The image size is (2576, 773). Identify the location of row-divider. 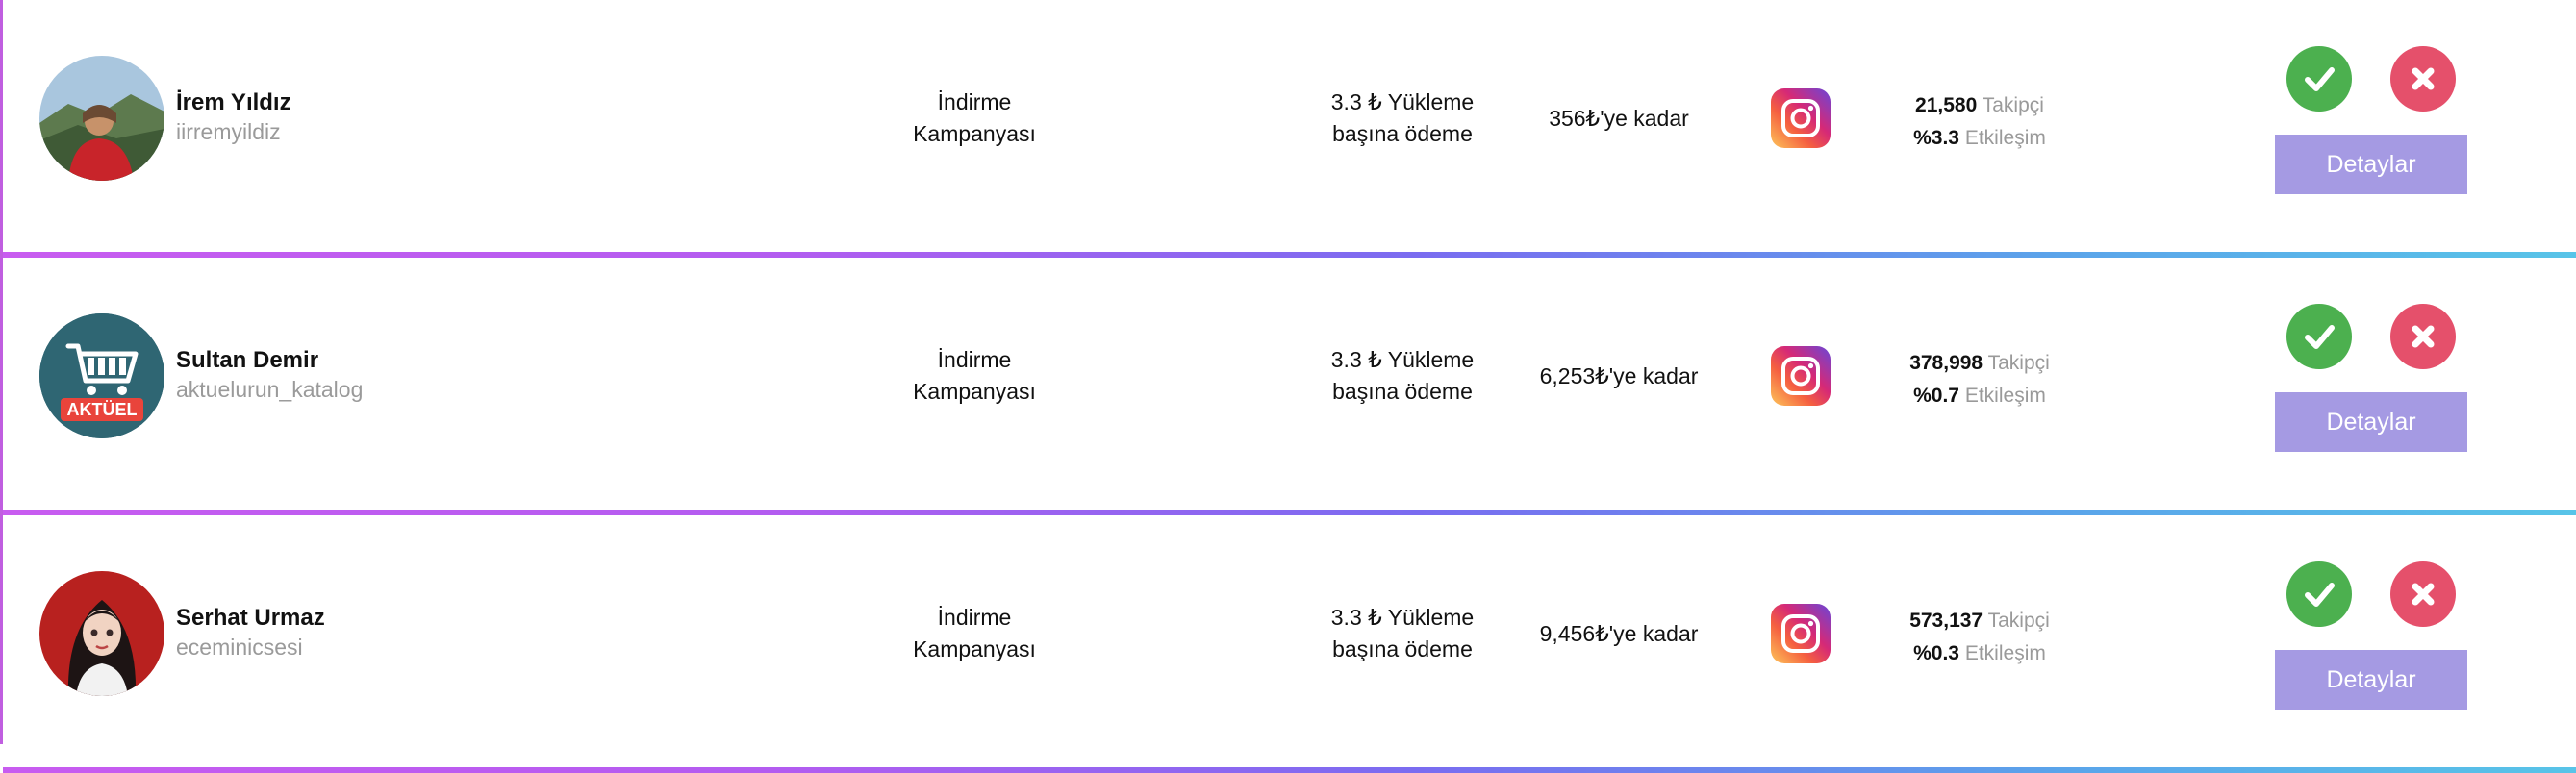
(1290, 770).